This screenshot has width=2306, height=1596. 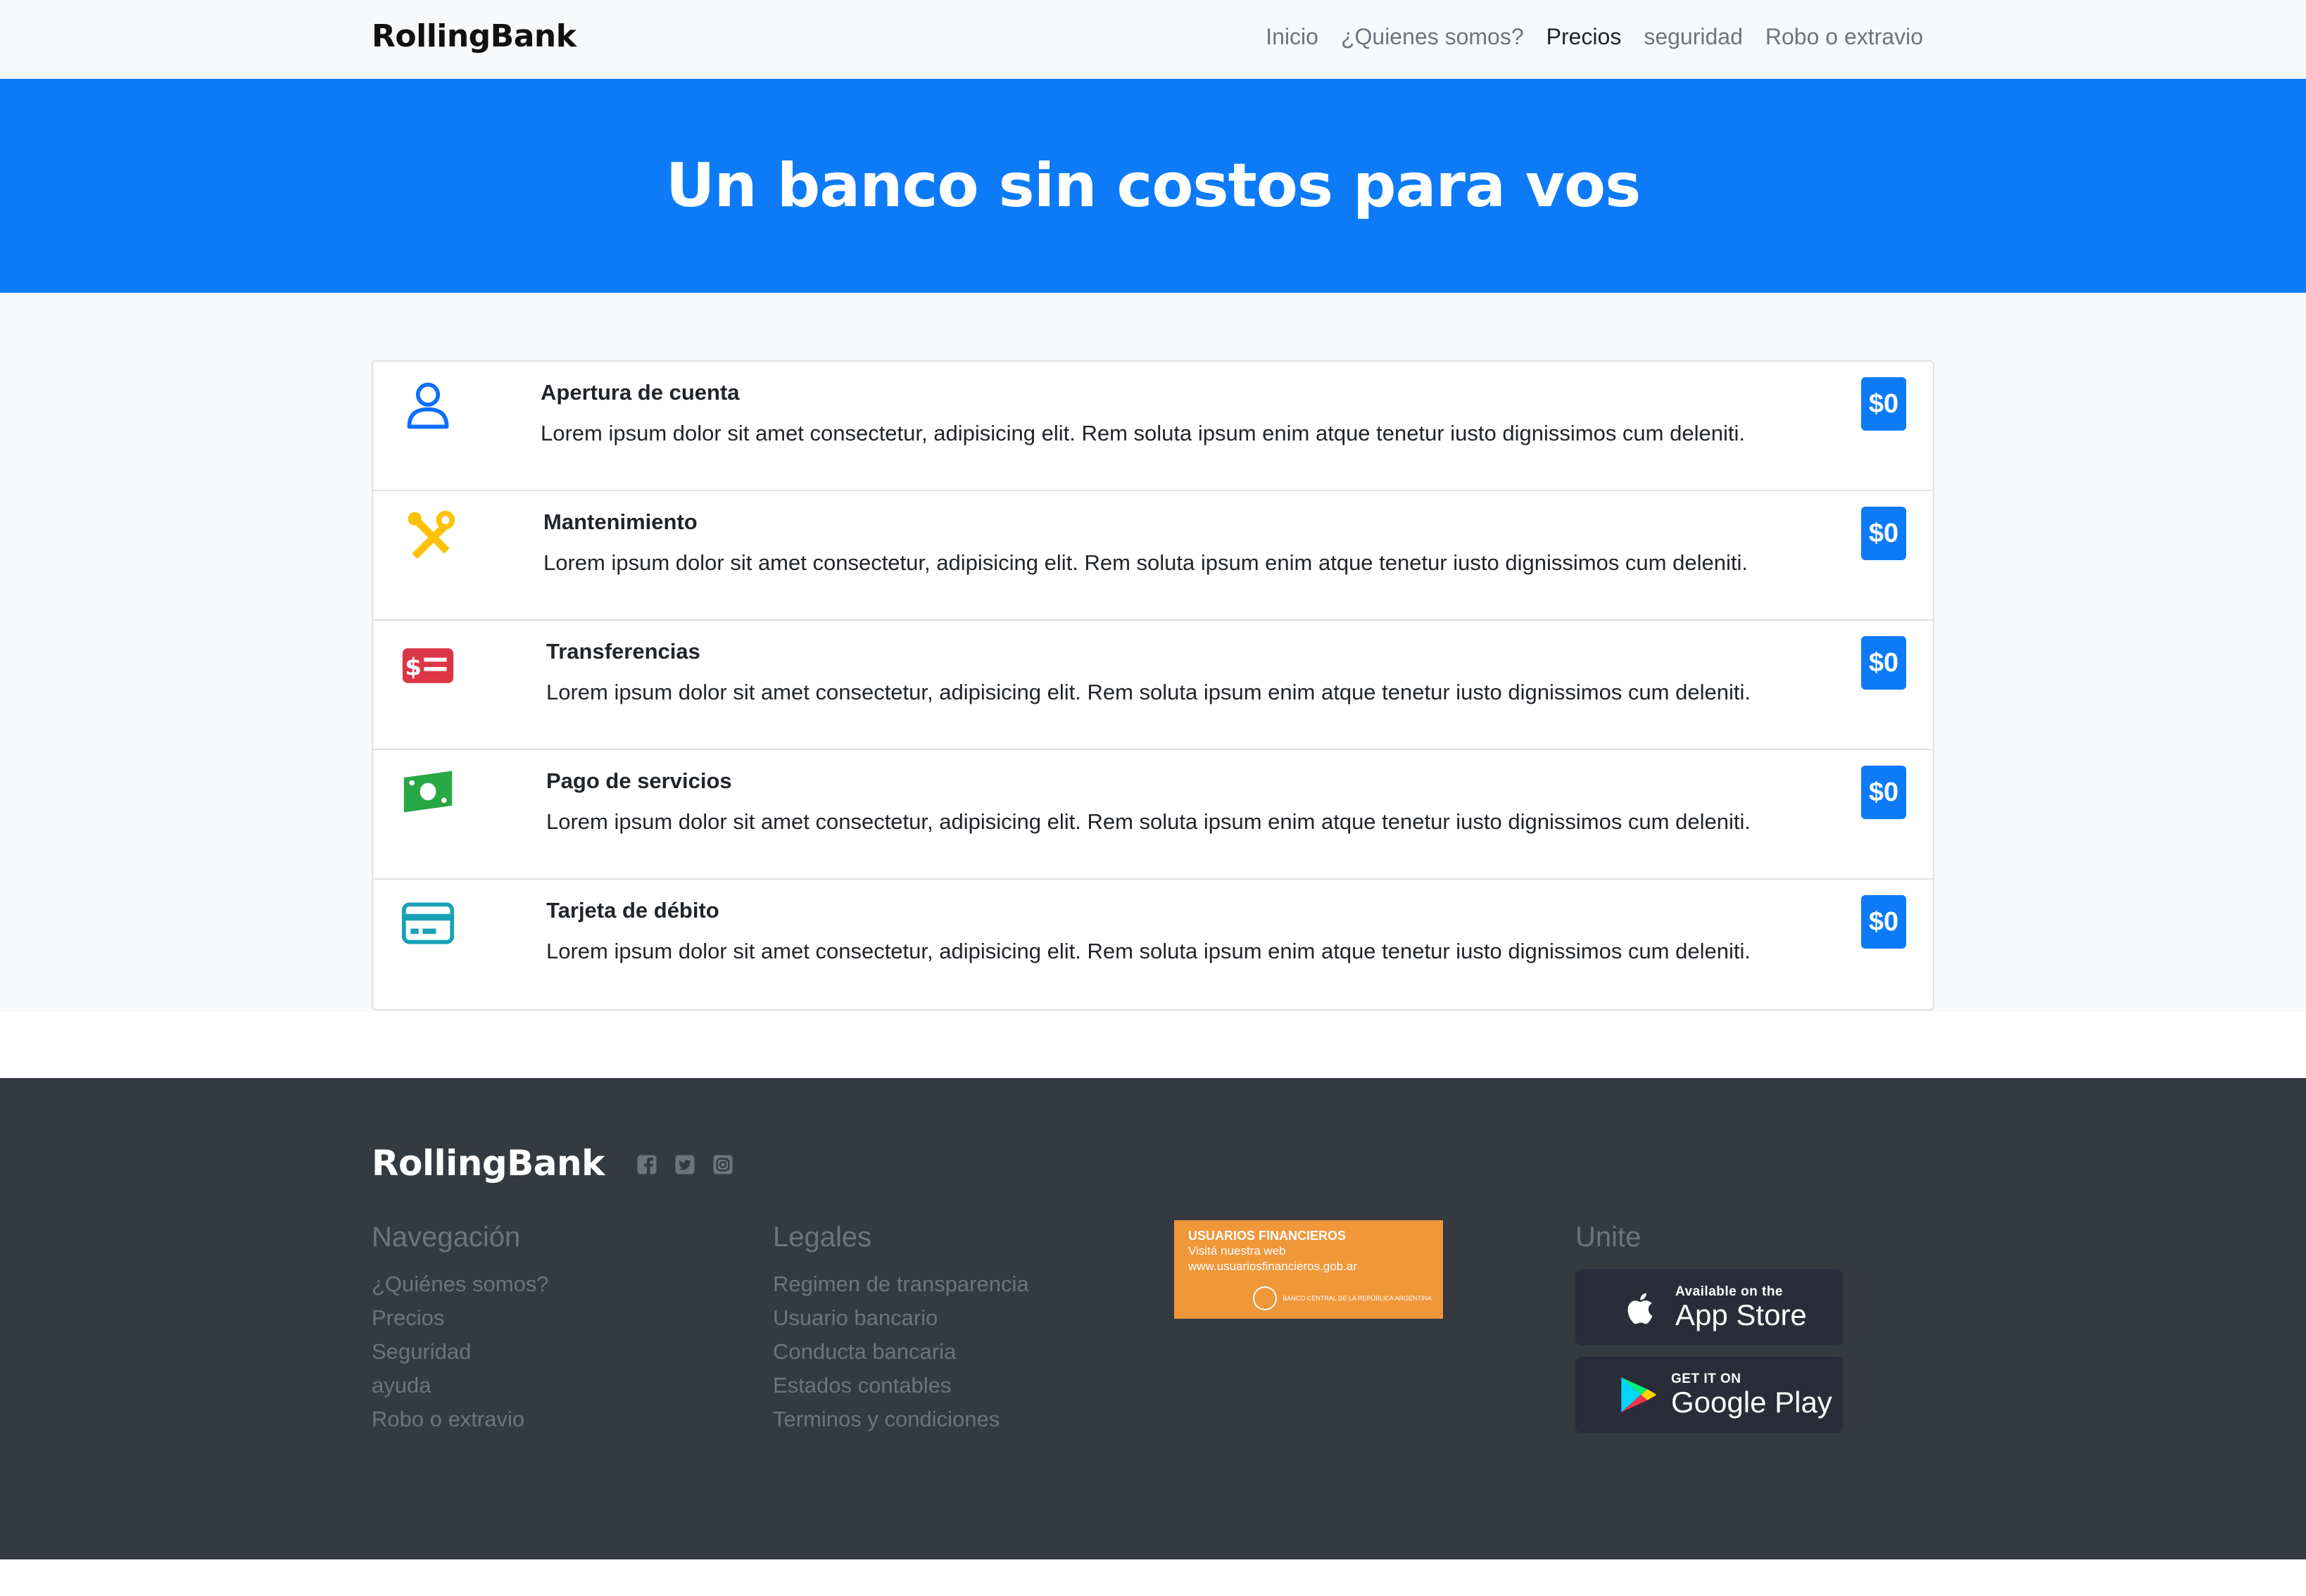 I want to click on footer-link: Usuario bancario, so click(x=901, y=1318).